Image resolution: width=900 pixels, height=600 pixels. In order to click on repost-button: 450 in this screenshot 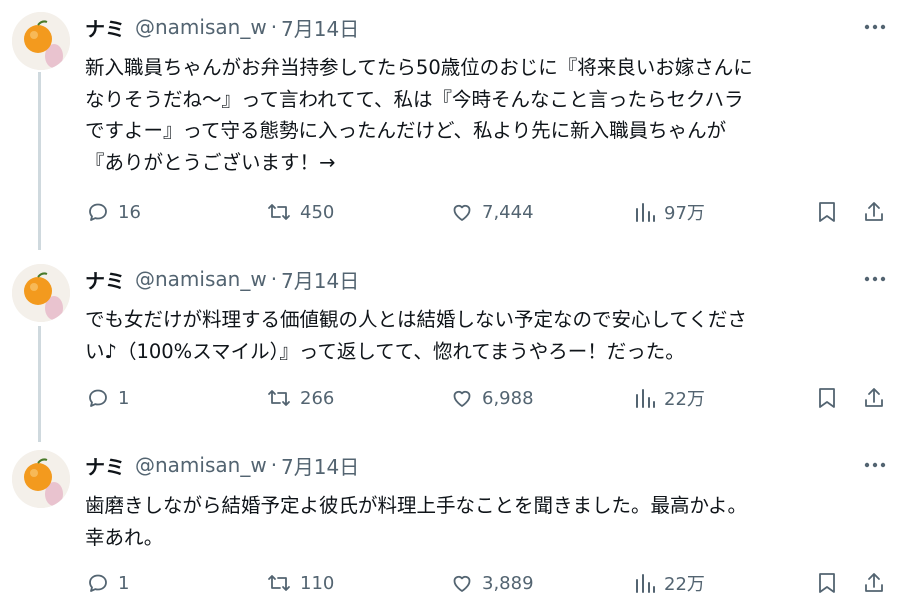, I will do `click(300, 212)`.